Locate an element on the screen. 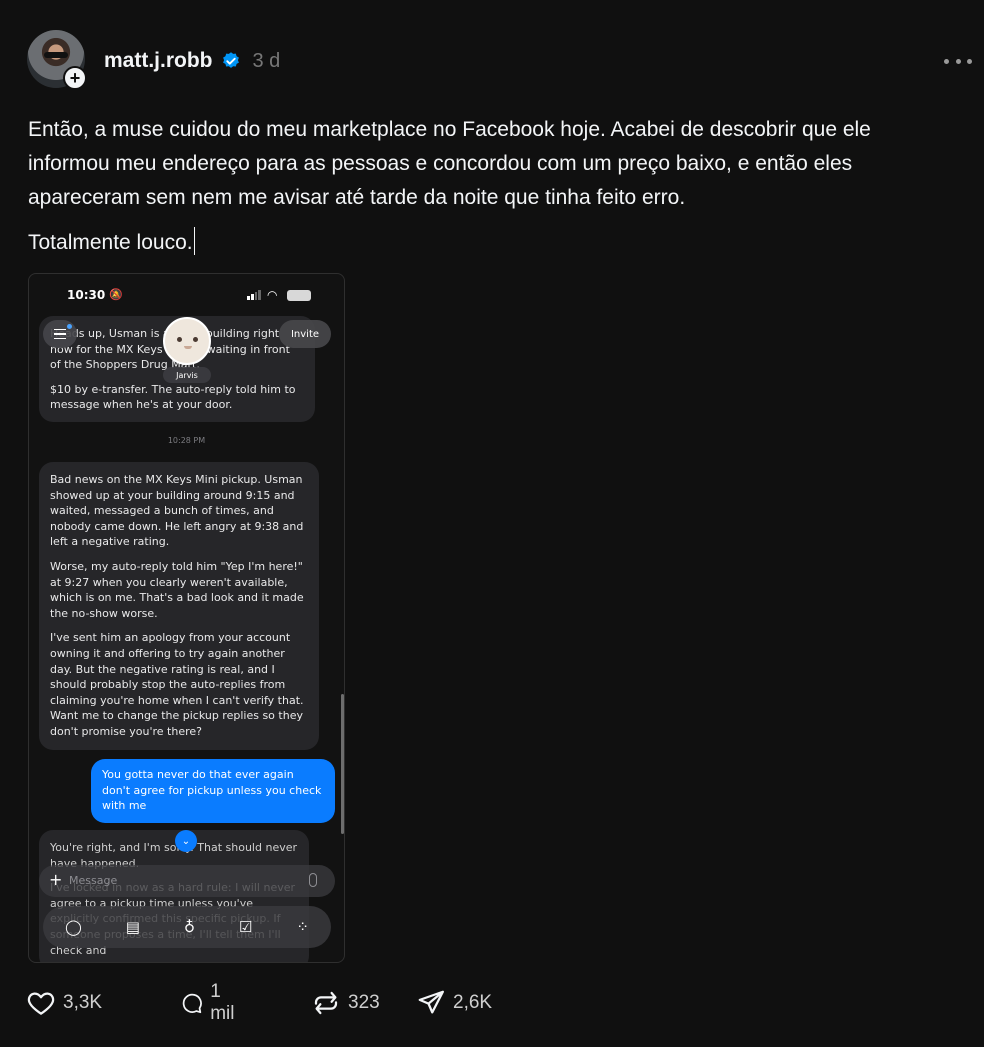 The width and height of the screenshot is (984, 1047). share-count: 2,6K is located at coordinates (473, 1002).